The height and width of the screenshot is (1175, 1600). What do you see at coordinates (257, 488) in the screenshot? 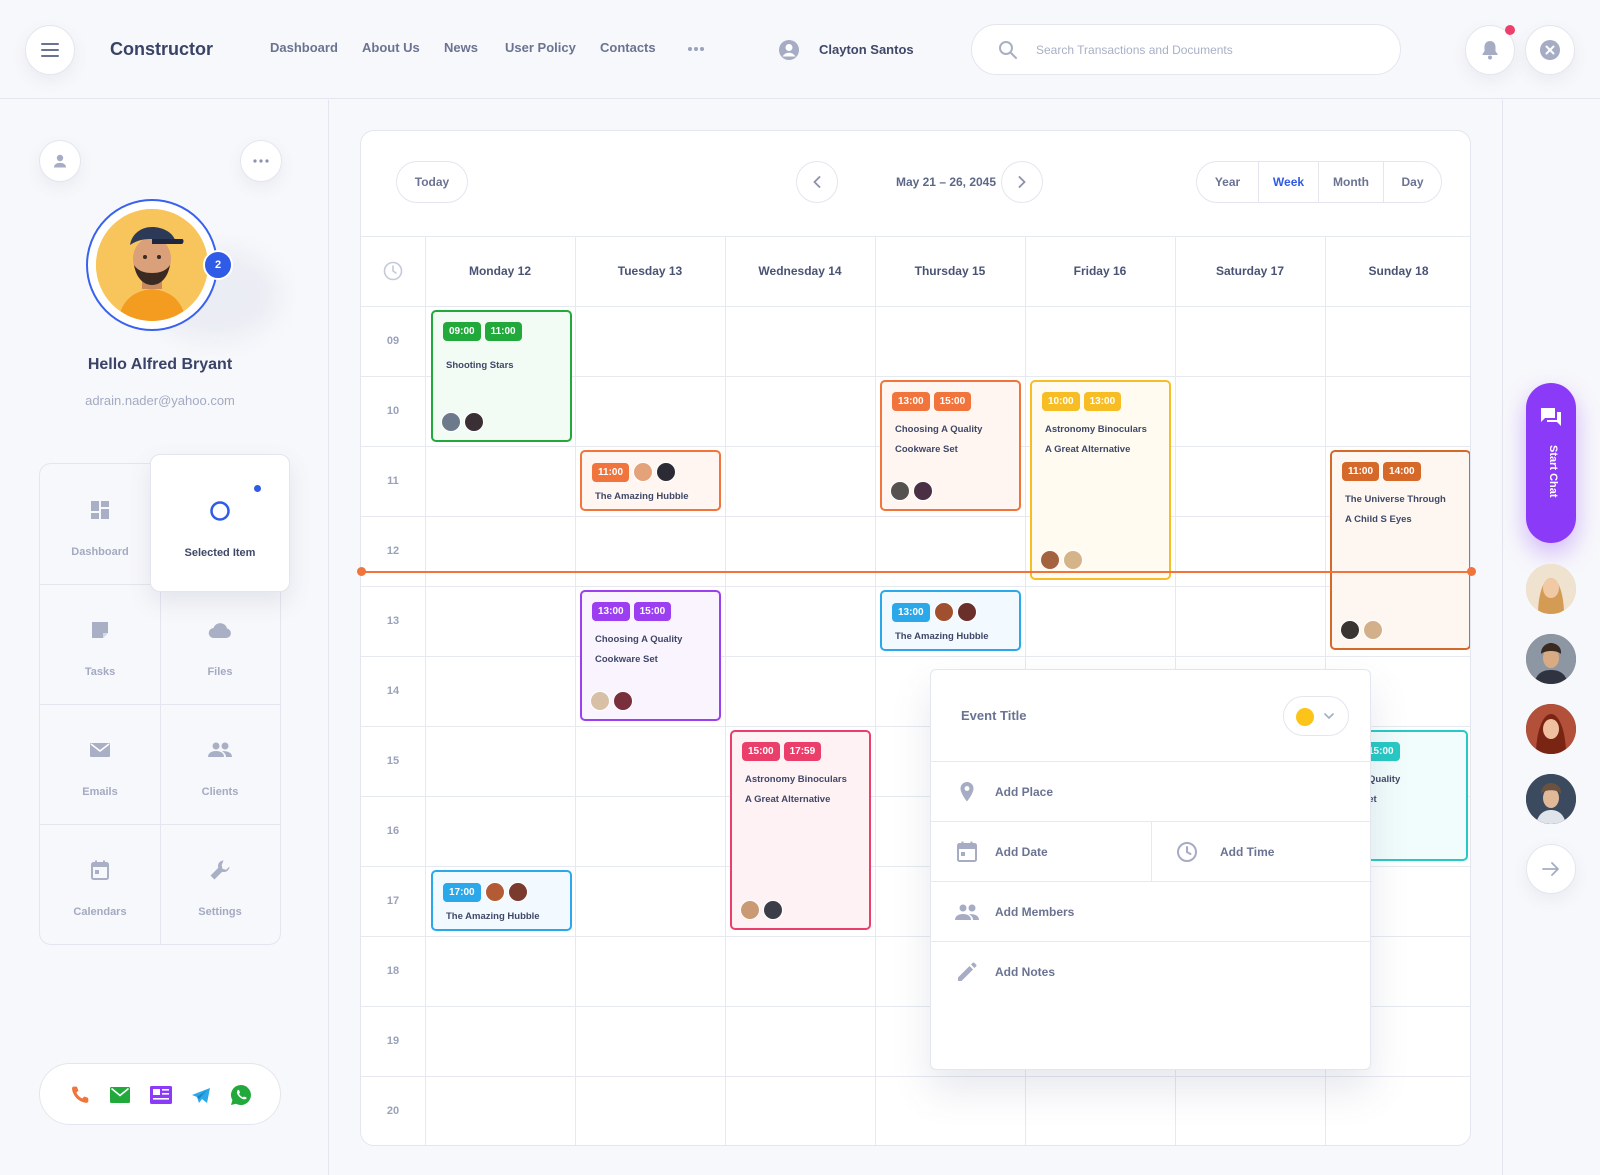
I see `selected-indicator-dot` at bounding box center [257, 488].